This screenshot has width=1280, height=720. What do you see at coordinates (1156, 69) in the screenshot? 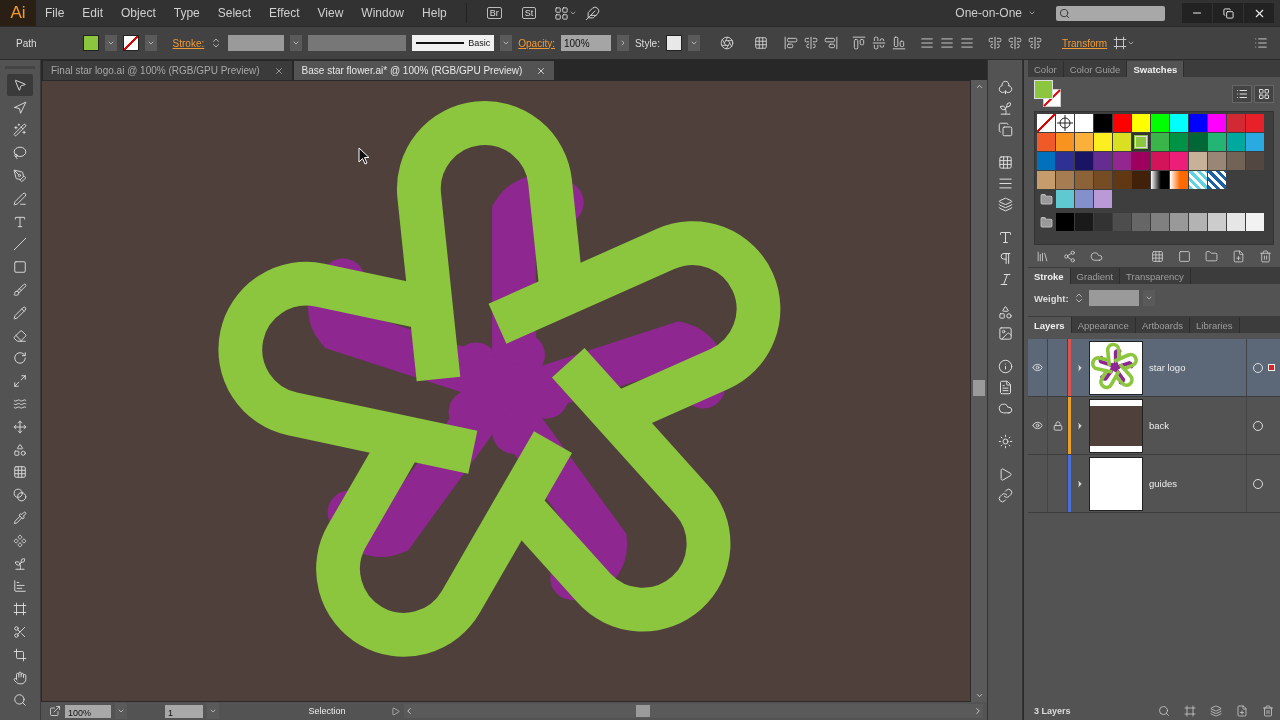
I see `panel-tab: Swatches` at bounding box center [1156, 69].